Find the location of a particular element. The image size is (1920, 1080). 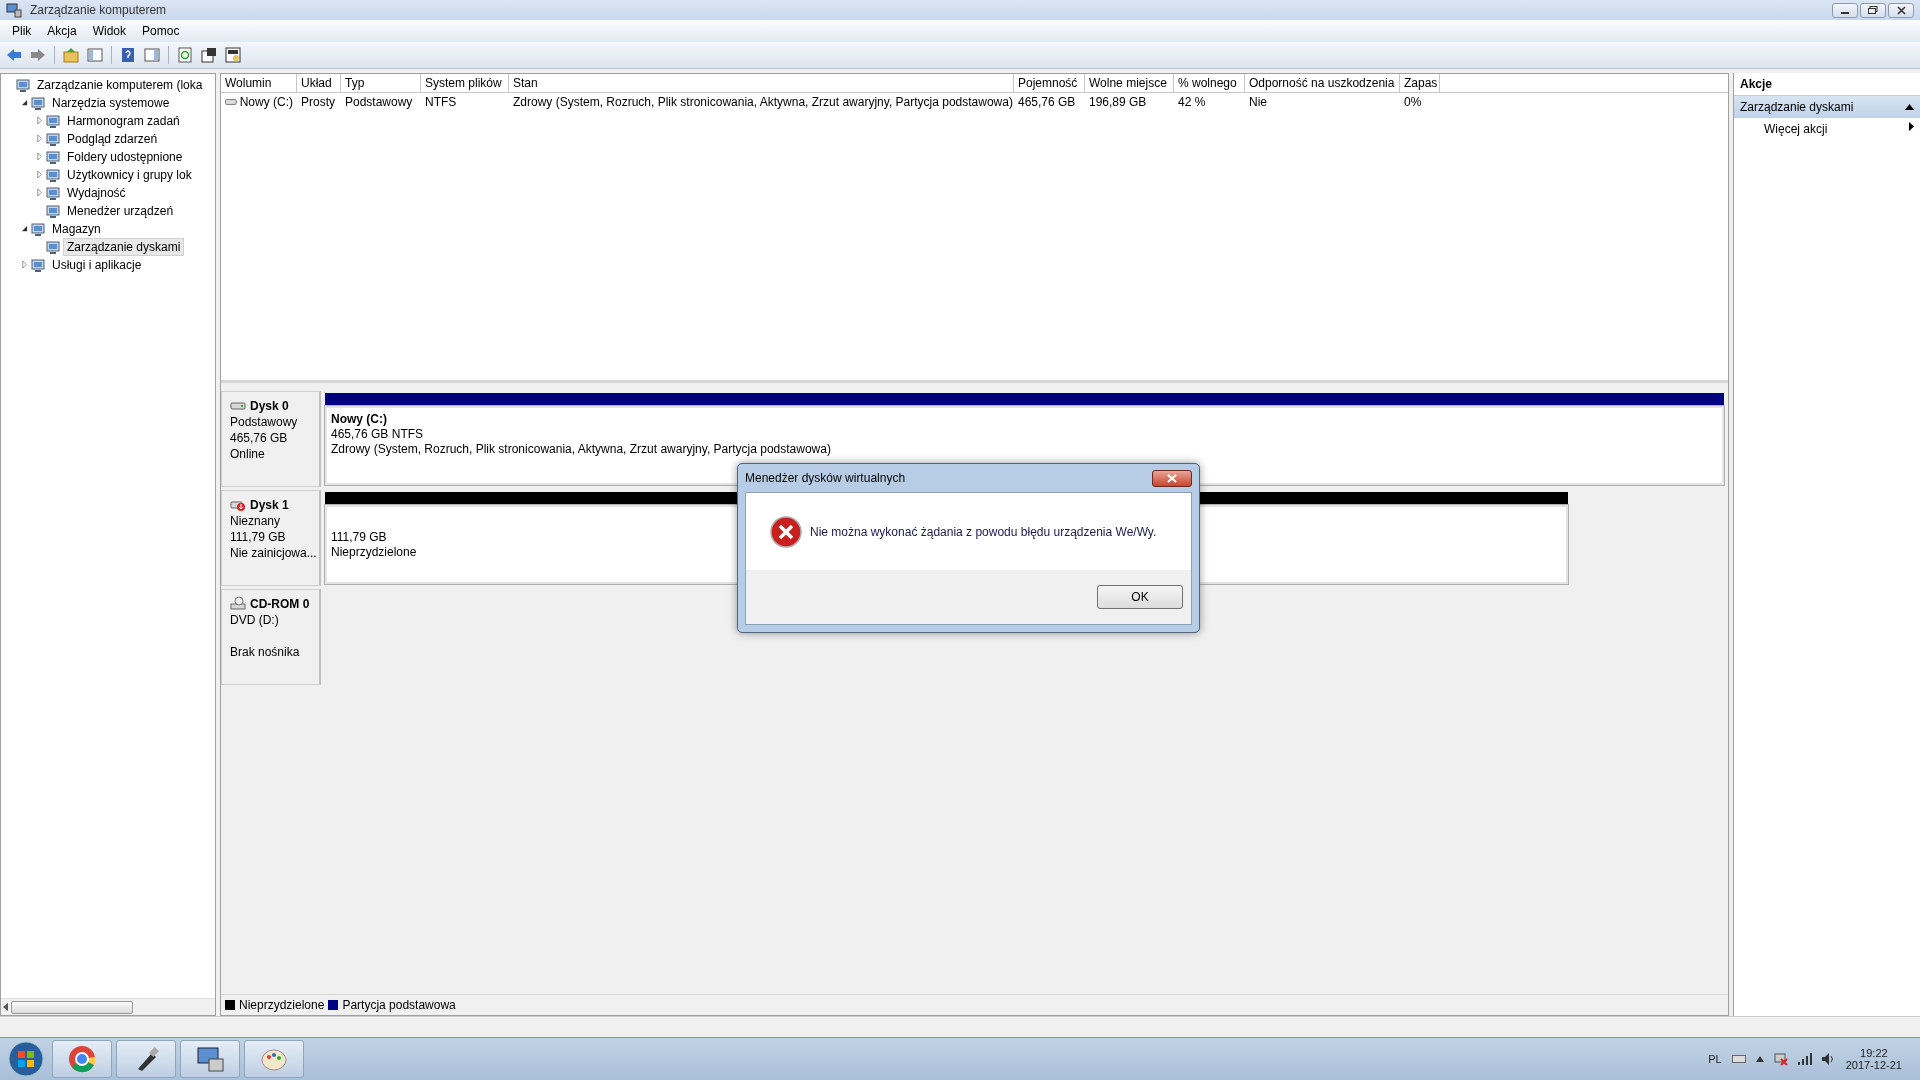

table-cell-text: 465,76 GB is located at coordinates (1047, 102).